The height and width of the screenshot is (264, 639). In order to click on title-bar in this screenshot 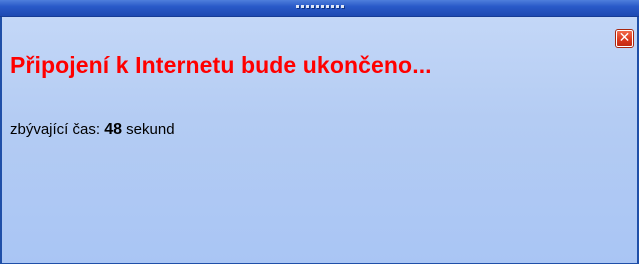, I will do `click(319, 8)`.